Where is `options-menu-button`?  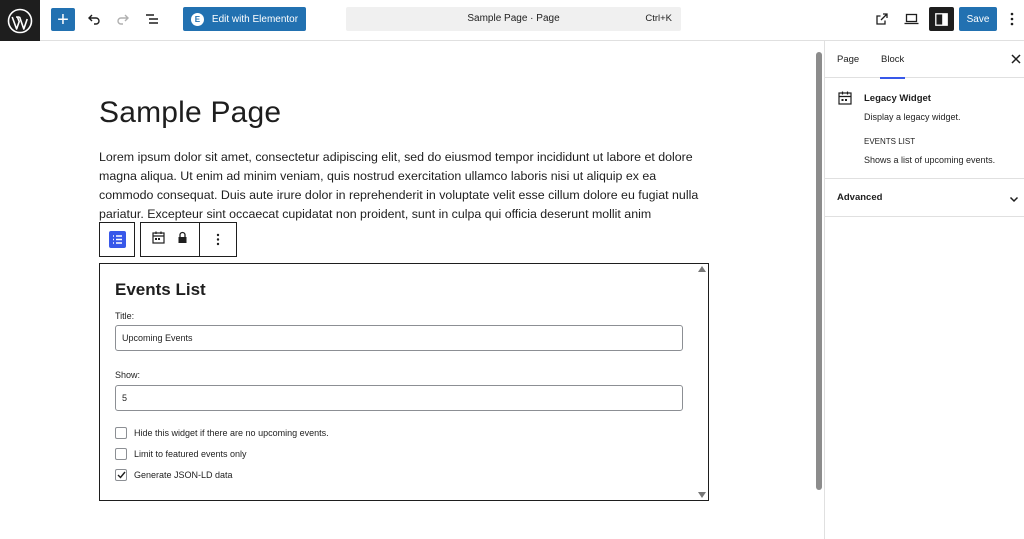
options-menu-button is located at coordinates (1012, 19).